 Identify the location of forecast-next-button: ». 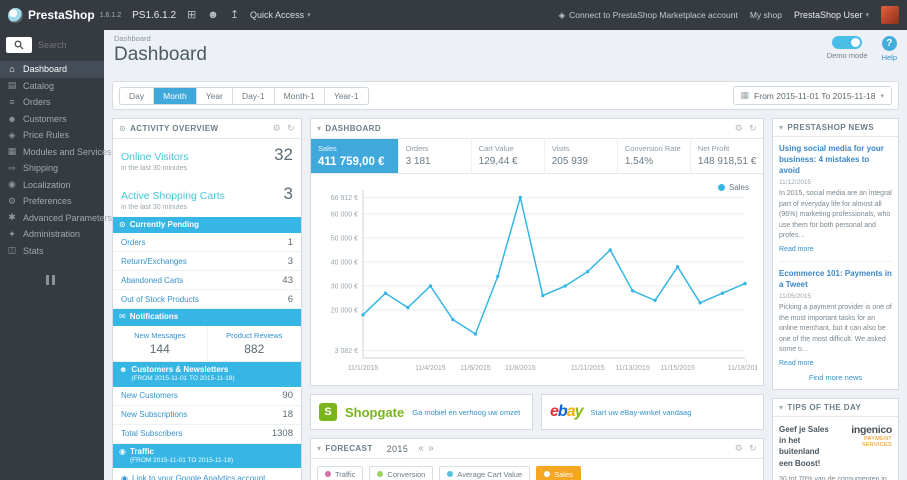
(431, 448).